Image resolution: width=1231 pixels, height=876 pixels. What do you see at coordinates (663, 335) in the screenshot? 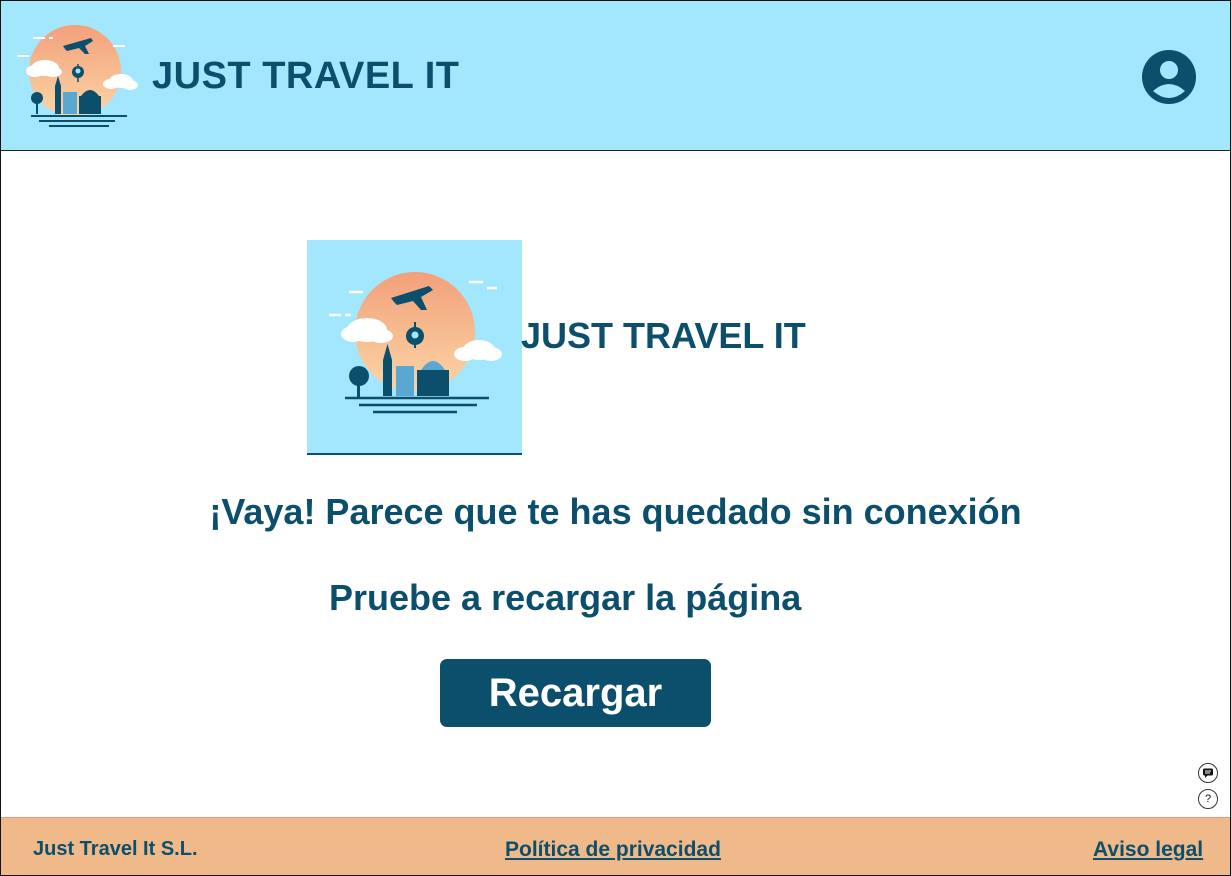
I see `brand-title: JUST TRAVEL IT` at bounding box center [663, 335].